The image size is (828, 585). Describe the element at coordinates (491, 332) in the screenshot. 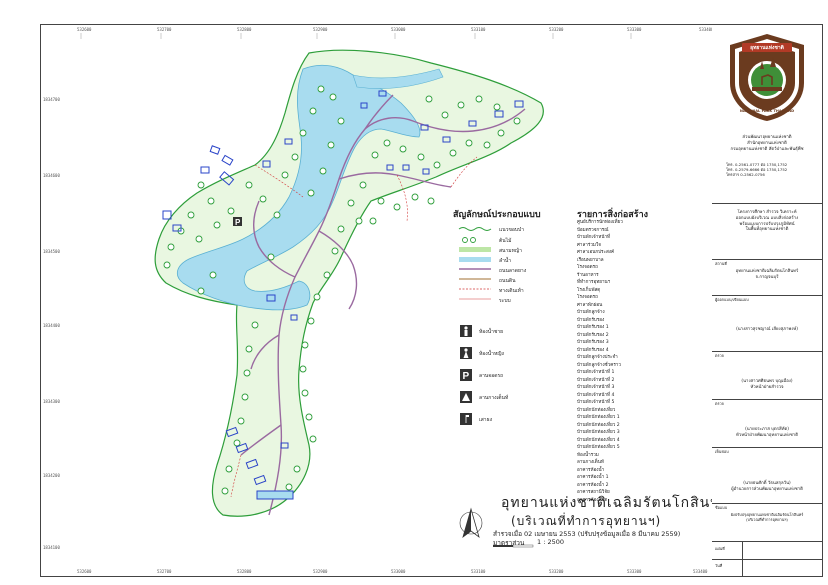

I see `legend-label: ห้องน้ำชาย` at that location.